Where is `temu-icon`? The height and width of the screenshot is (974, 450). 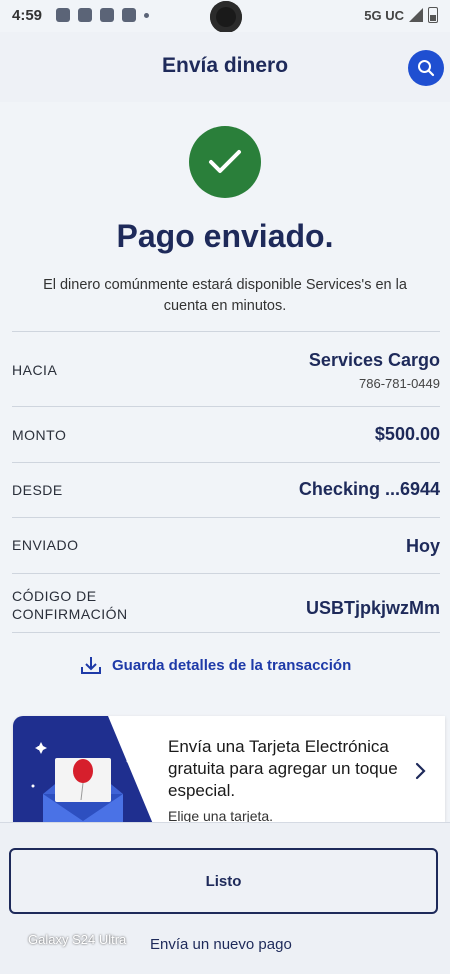 temu-icon is located at coordinates (85, 15).